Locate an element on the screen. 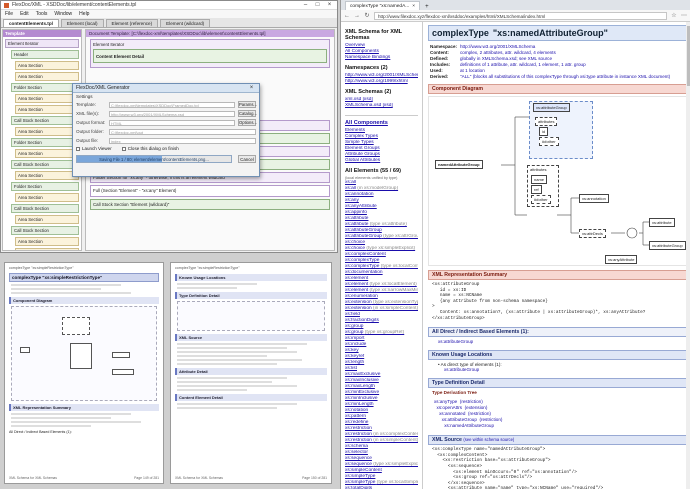 This screenshot has height=489, width=690. diagram-node-other: ##other is located at coordinates (549, 141).